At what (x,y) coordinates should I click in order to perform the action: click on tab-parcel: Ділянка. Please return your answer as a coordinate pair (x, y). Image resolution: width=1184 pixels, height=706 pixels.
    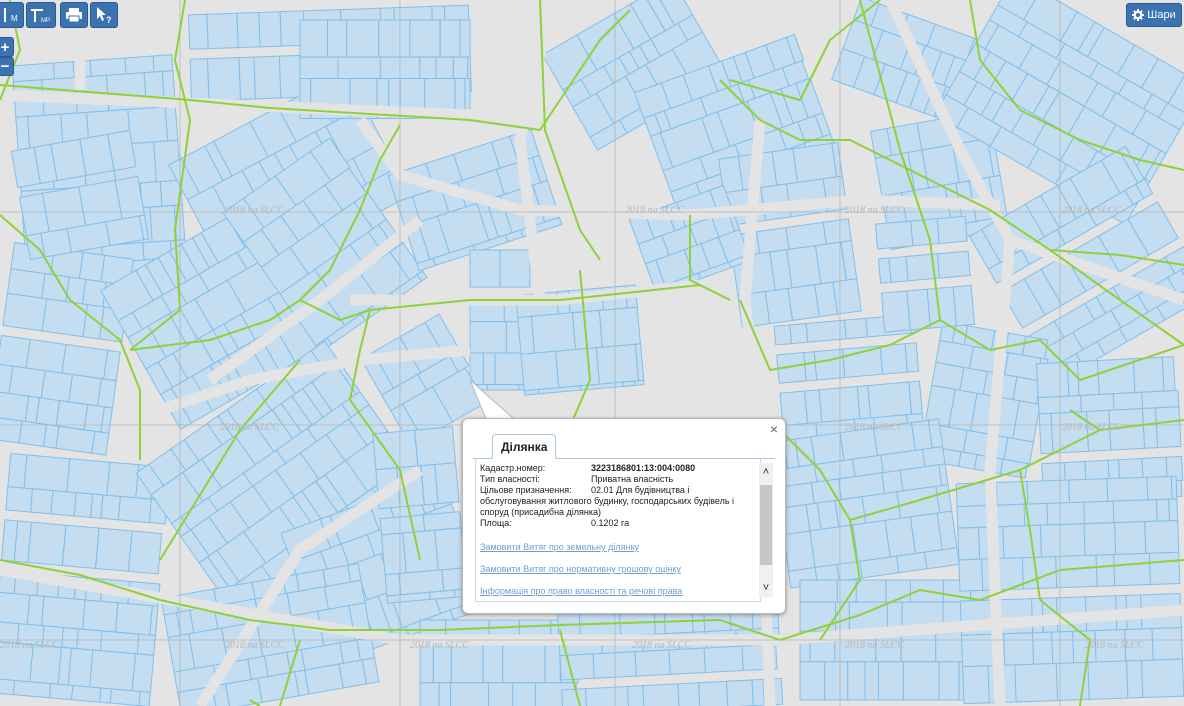
    Looking at the image, I should click on (524, 446).